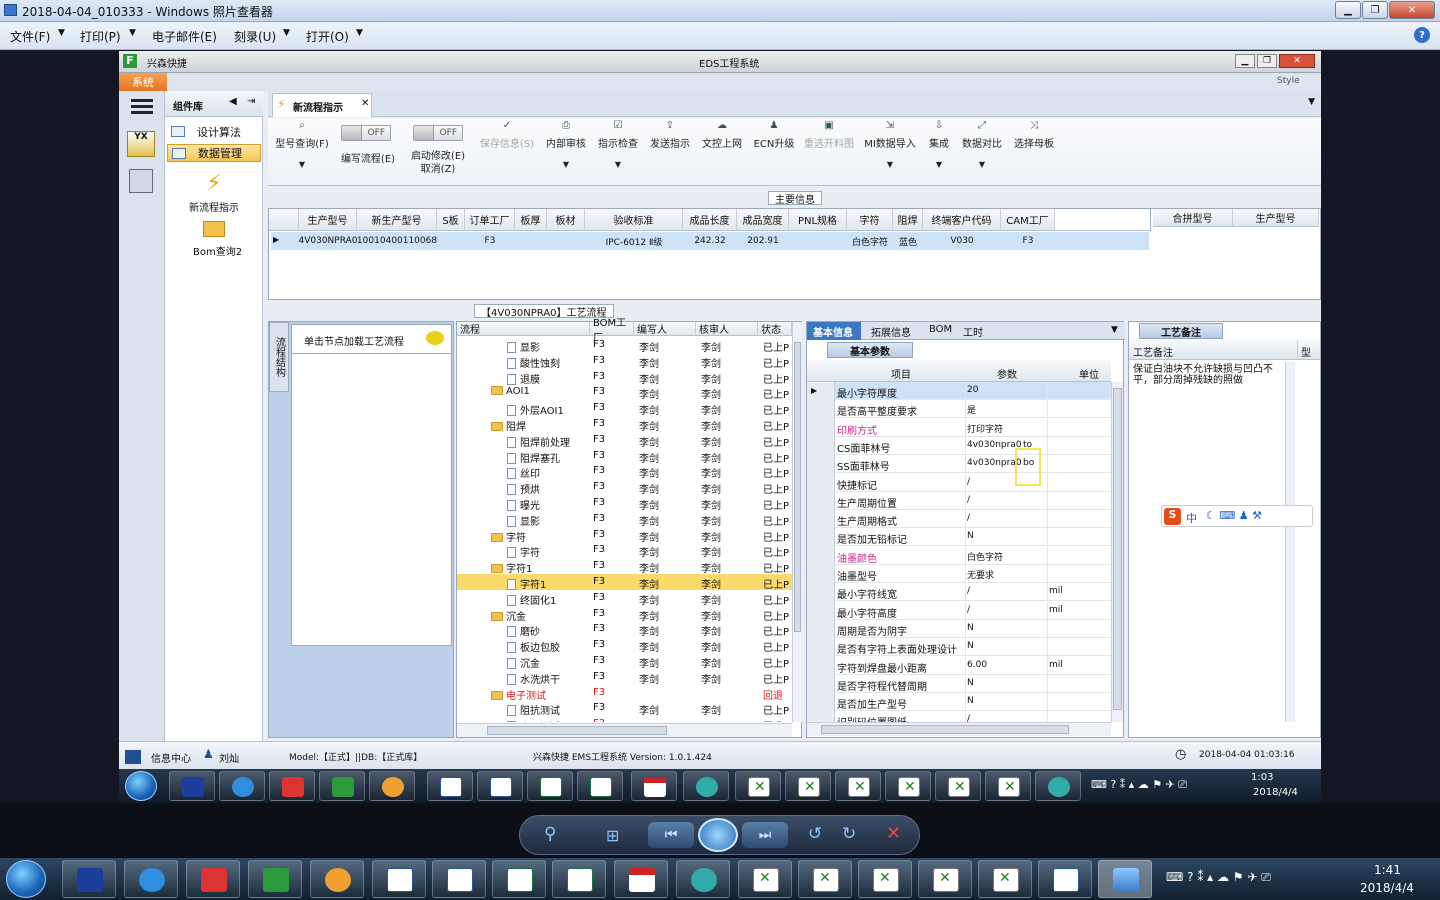  I want to click on tree-row: 丝印 F3 李剑 李剑 已上P, so click(624, 471).